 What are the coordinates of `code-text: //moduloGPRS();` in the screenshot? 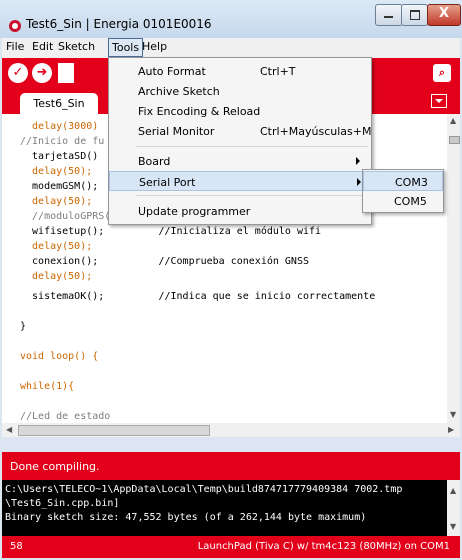 It's located at (71, 216).